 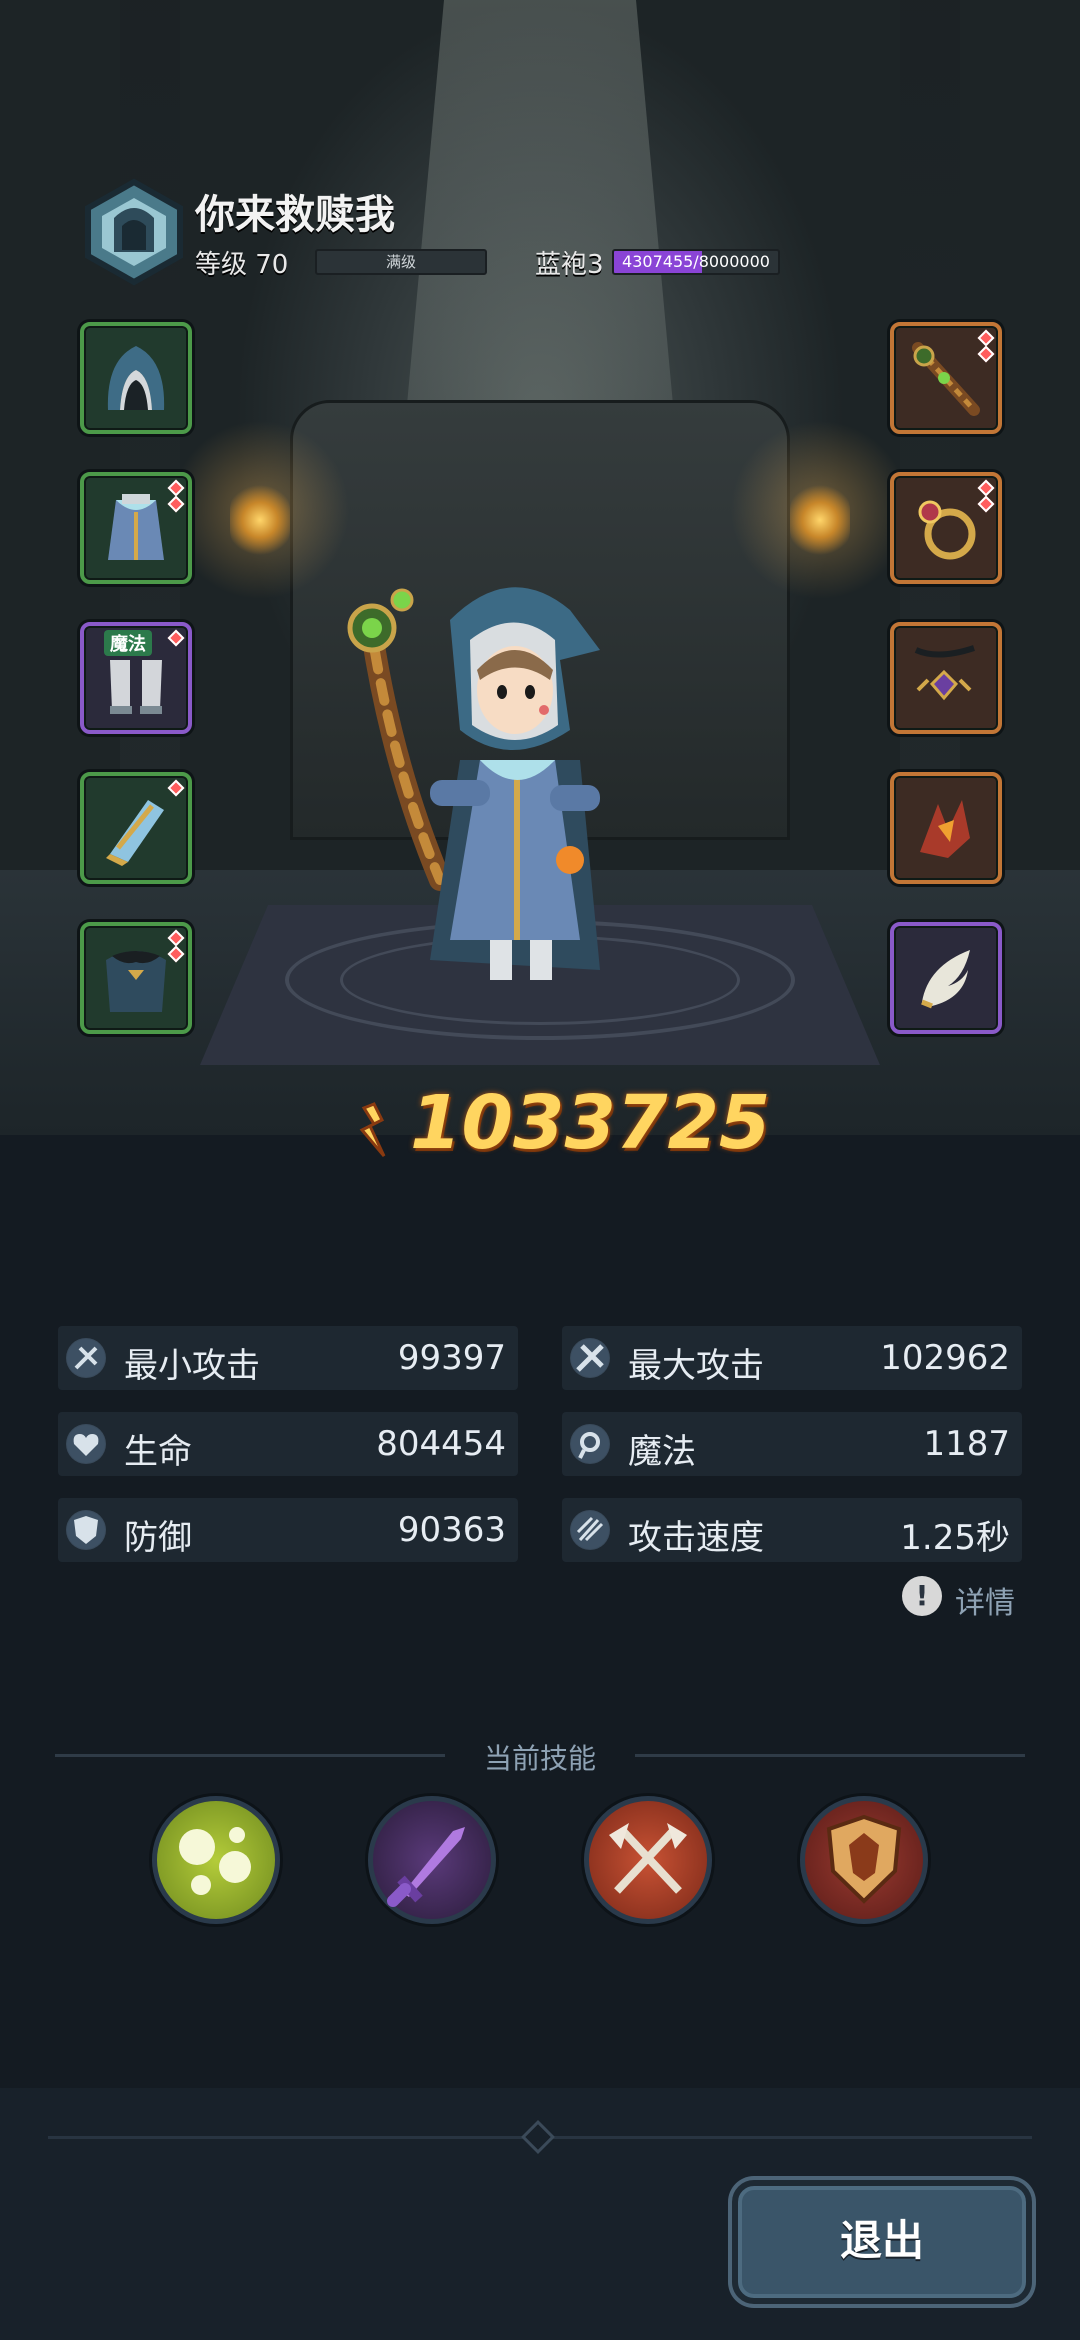 What do you see at coordinates (539, 1758) in the screenshot?
I see `skills-title: 当前技能` at bounding box center [539, 1758].